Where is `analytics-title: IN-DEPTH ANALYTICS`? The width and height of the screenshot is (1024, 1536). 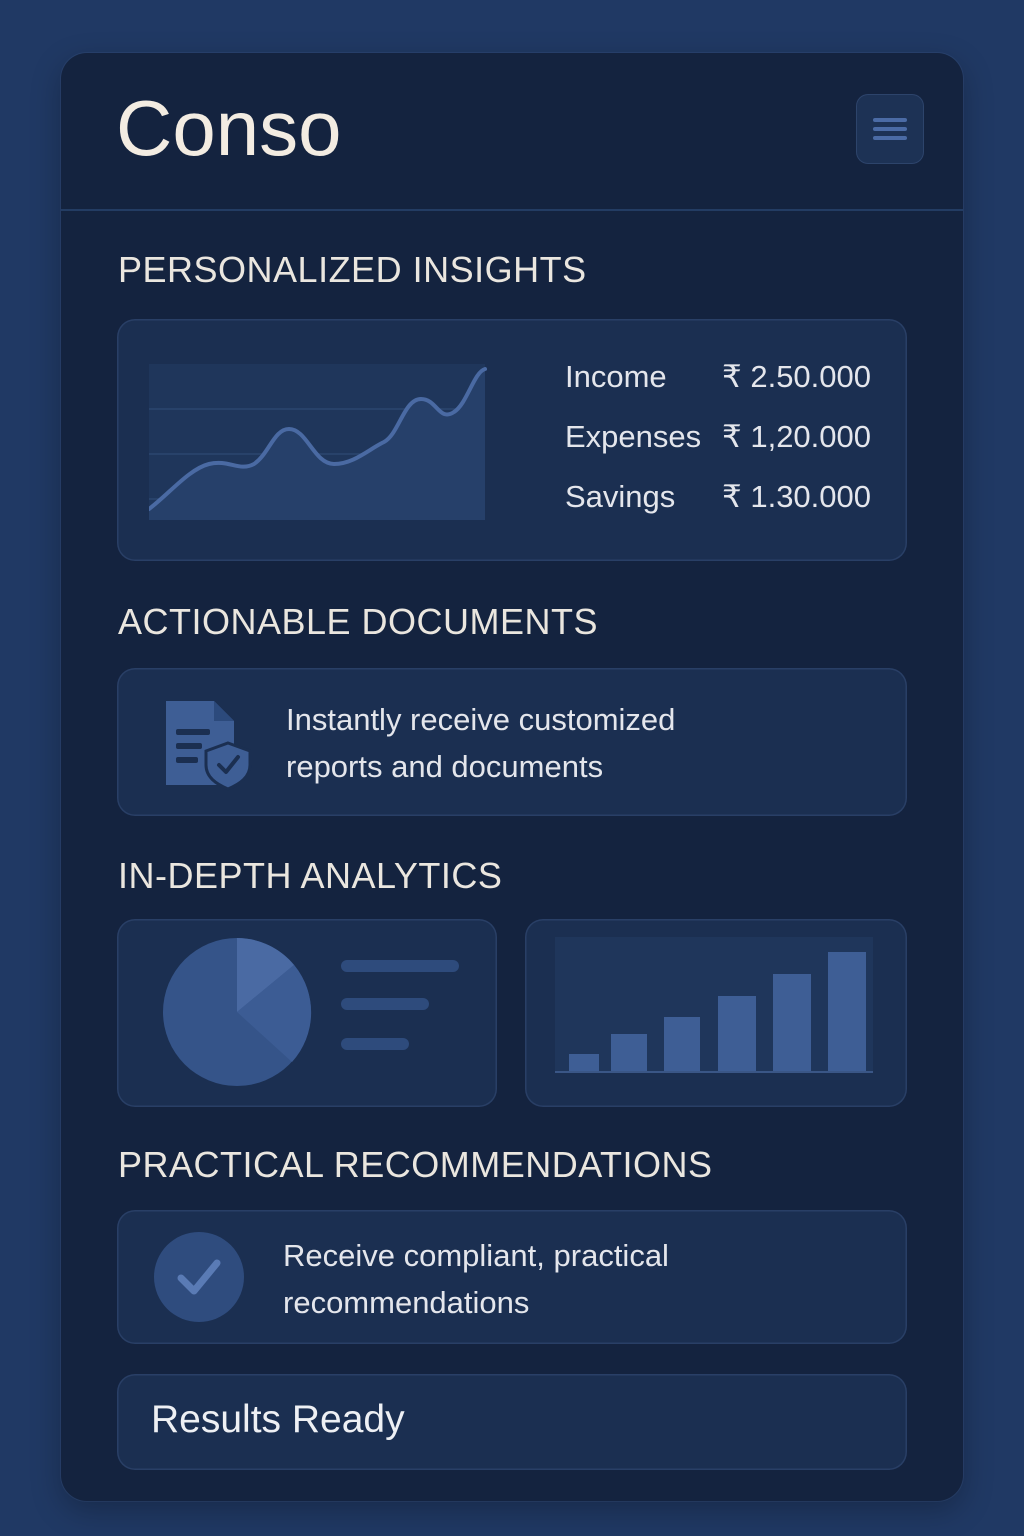 analytics-title: IN-DEPTH ANALYTICS is located at coordinates (310, 875).